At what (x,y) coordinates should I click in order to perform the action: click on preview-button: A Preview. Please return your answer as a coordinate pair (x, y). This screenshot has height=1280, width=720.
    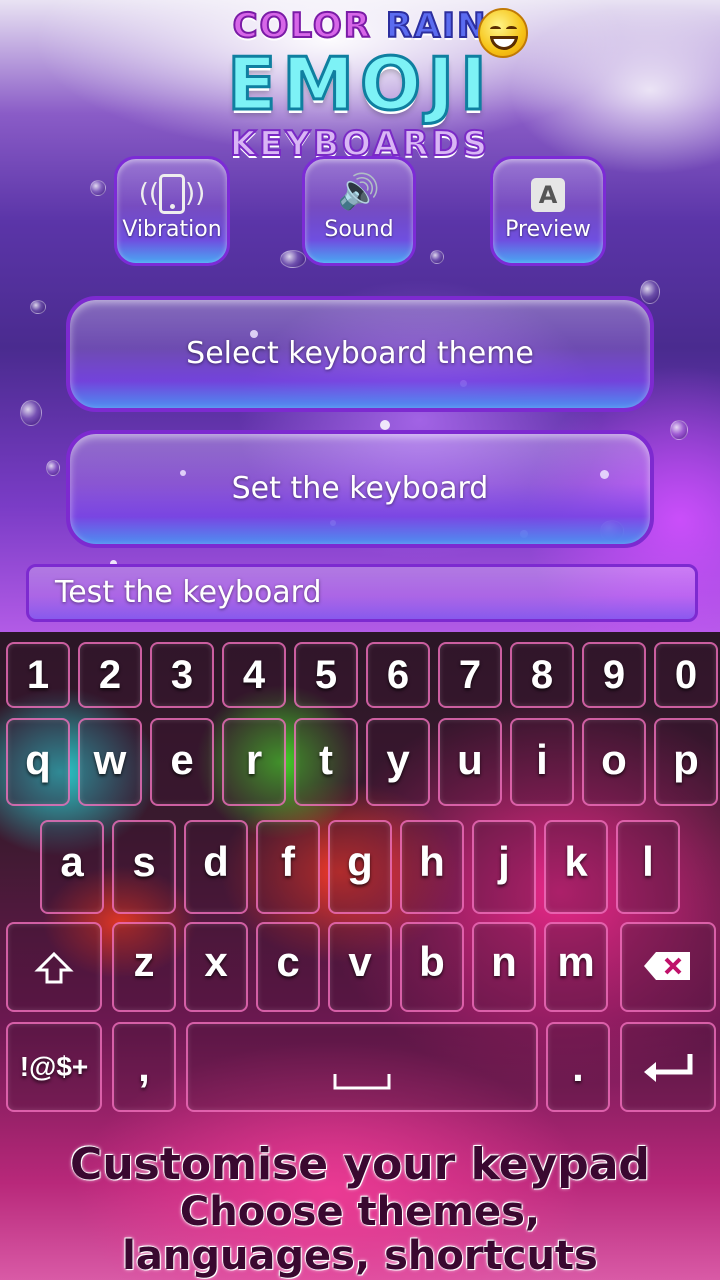
    Looking at the image, I should click on (548, 211).